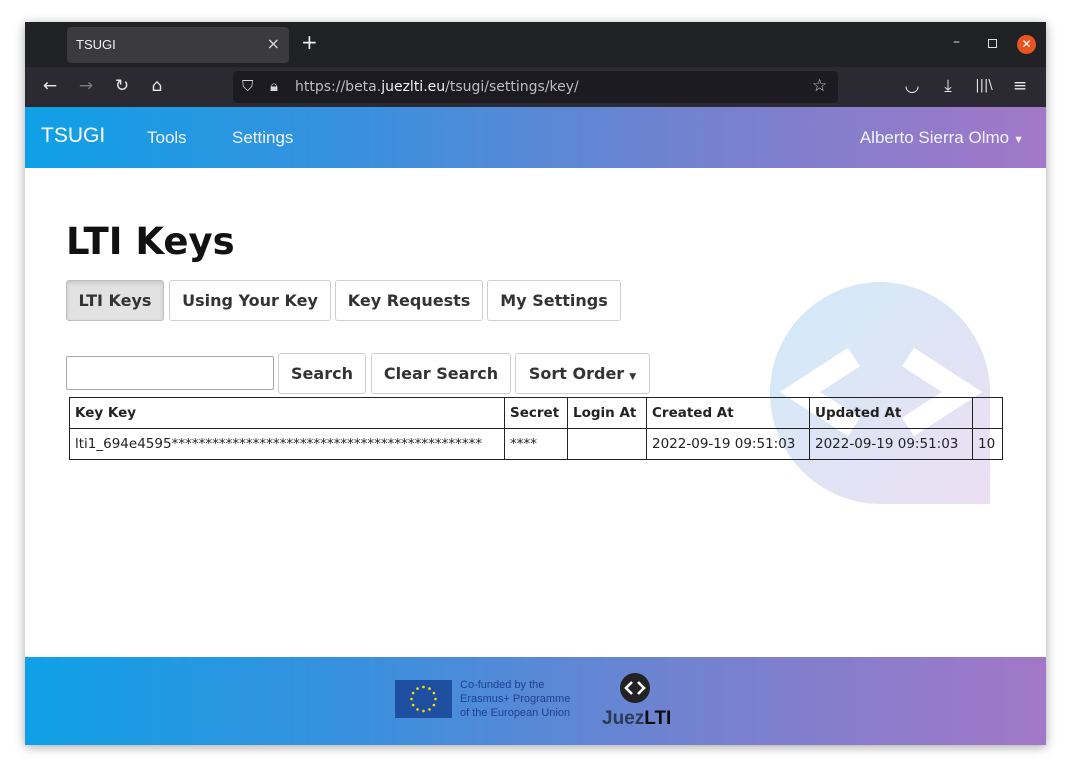  I want to click on tab-my-settings: My Settings, so click(554, 300).